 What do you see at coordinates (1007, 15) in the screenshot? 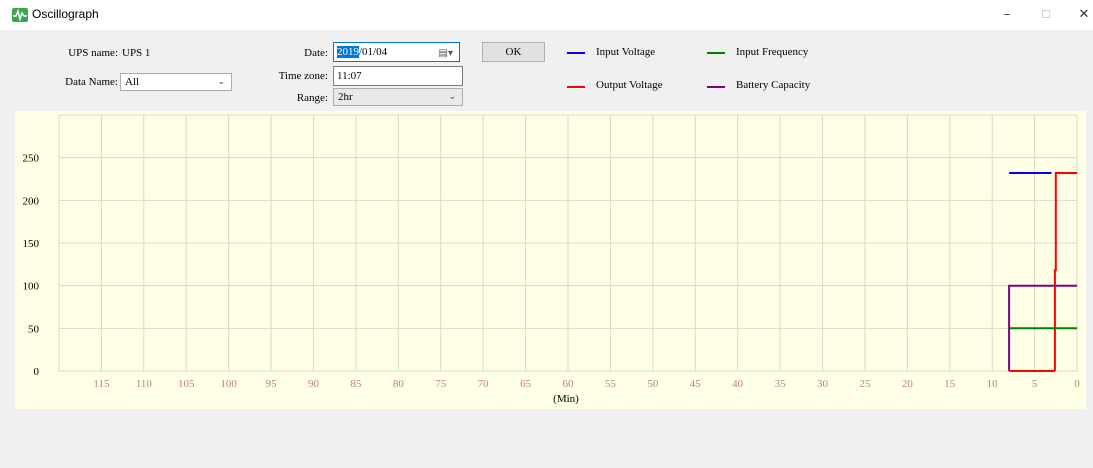
I see `minimize-button: –` at bounding box center [1007, 15].